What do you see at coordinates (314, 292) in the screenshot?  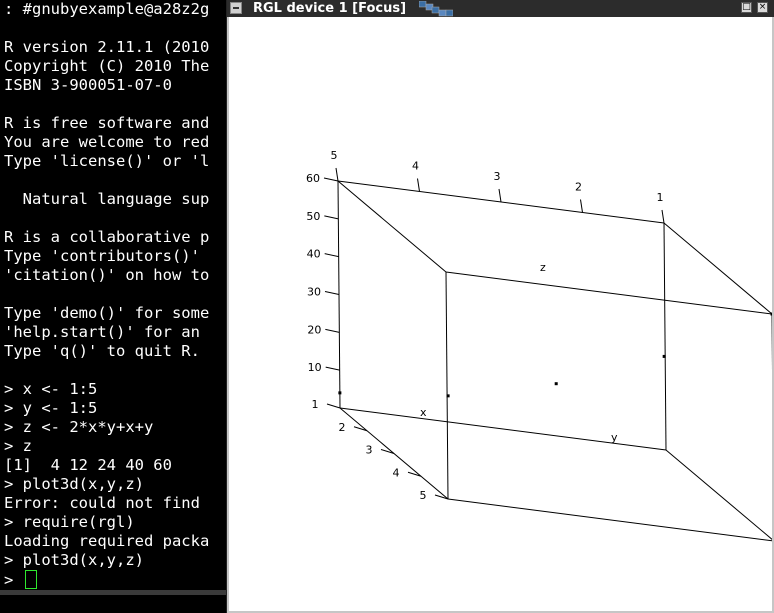 I see `z-tick-label: 30` at bounding box center [314, 292].